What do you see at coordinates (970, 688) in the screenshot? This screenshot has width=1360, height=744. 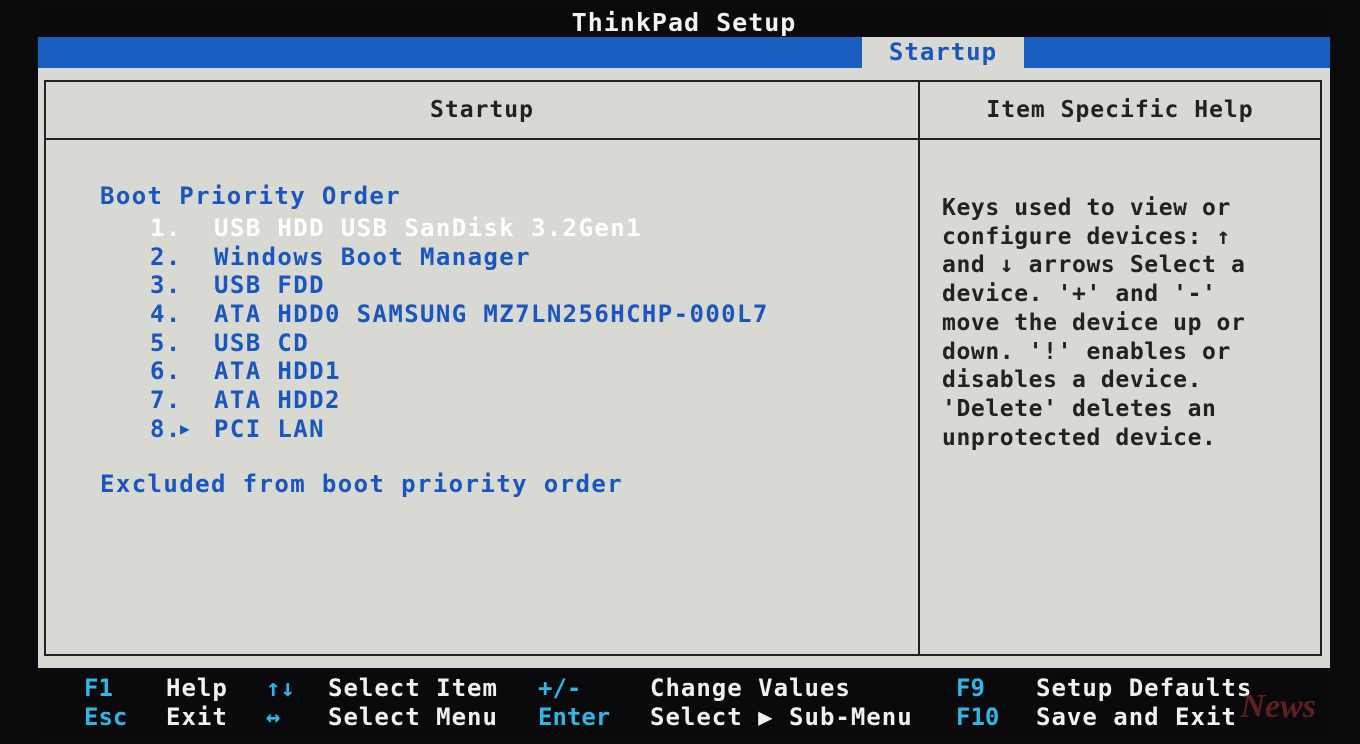 I see `key-f9: F9` at bounding box center [970, 688].